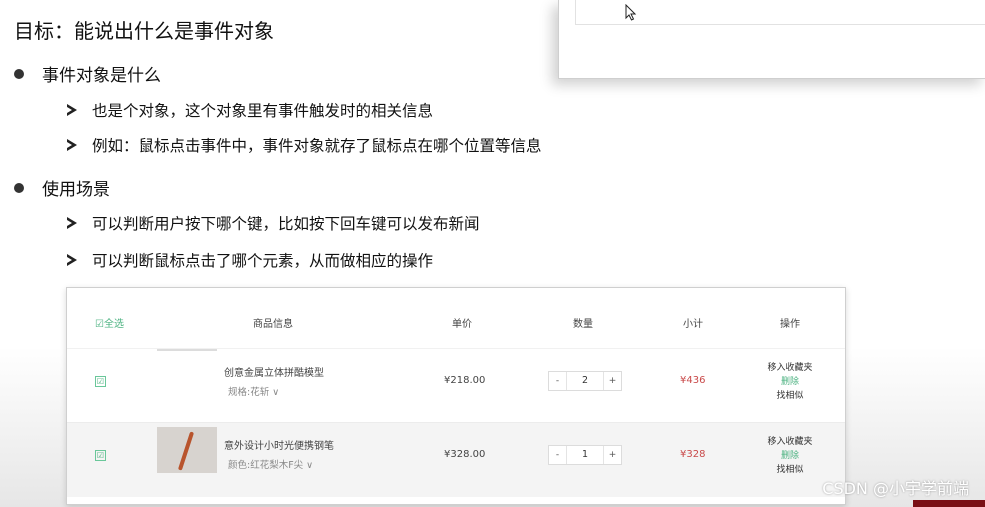 This screenshot has height=507, width=985. I want to click on quantity-stepper: - 2 +, so click(585, 381).